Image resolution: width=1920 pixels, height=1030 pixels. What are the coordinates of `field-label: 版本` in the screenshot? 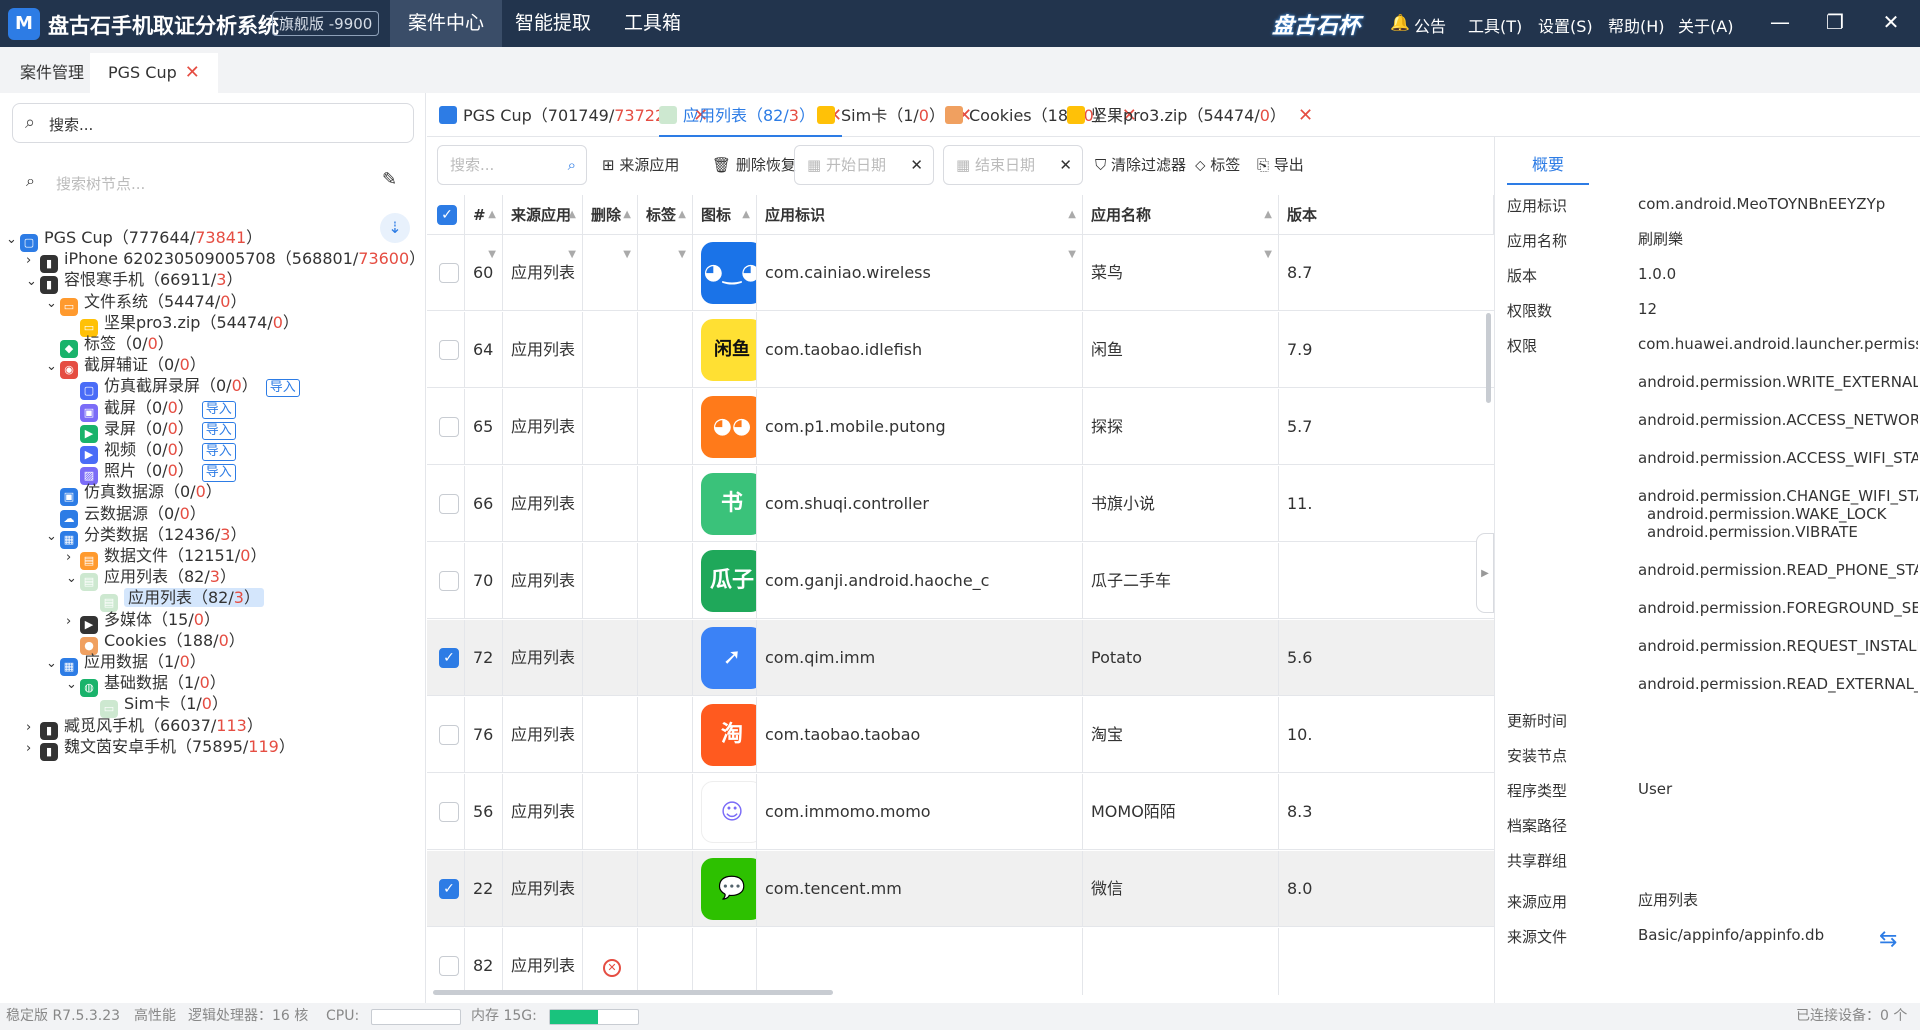 It's located at (1522, 276).